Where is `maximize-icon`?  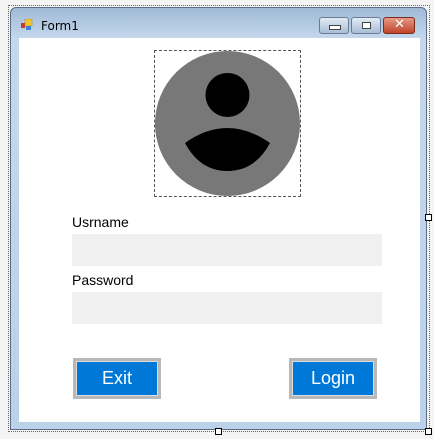
maximize-icon is located at coordinates (366, 25).